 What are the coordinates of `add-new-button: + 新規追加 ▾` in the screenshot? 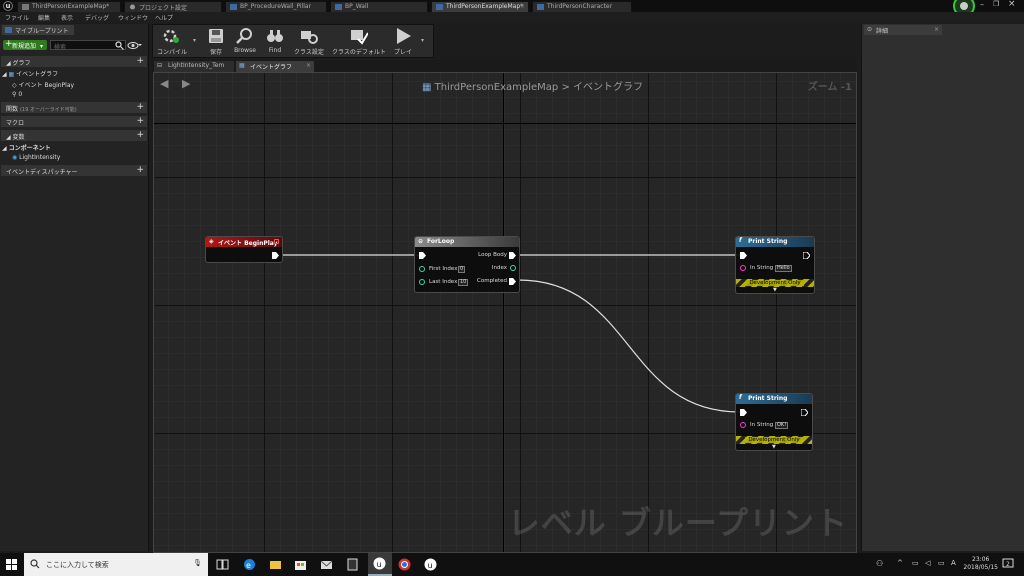 It's located at (25, 44).